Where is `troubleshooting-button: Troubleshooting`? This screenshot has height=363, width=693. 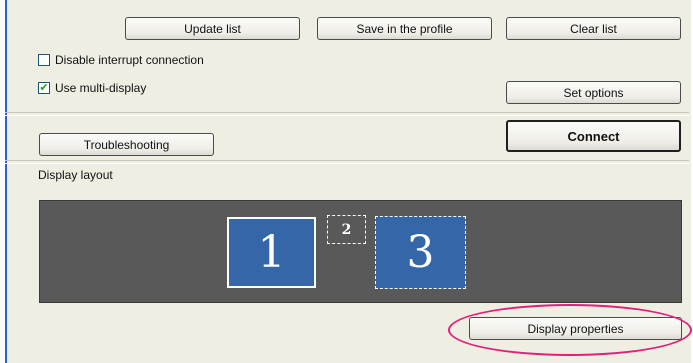 troubleshooting-button: Troubleshooting is located at coordinates (126, 144).